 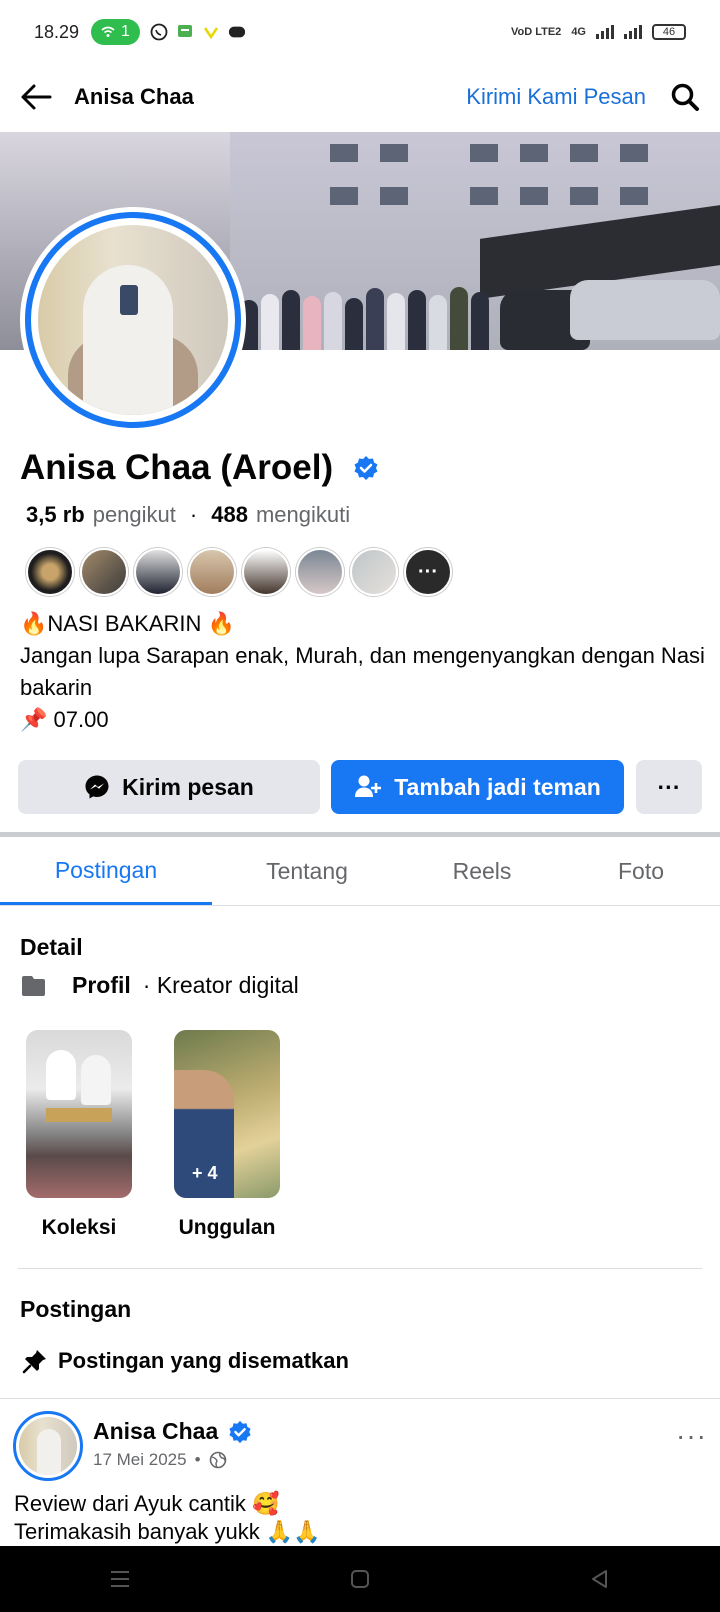 I want to click on hotspot-indicator: 1, so click(x=115, y=32).